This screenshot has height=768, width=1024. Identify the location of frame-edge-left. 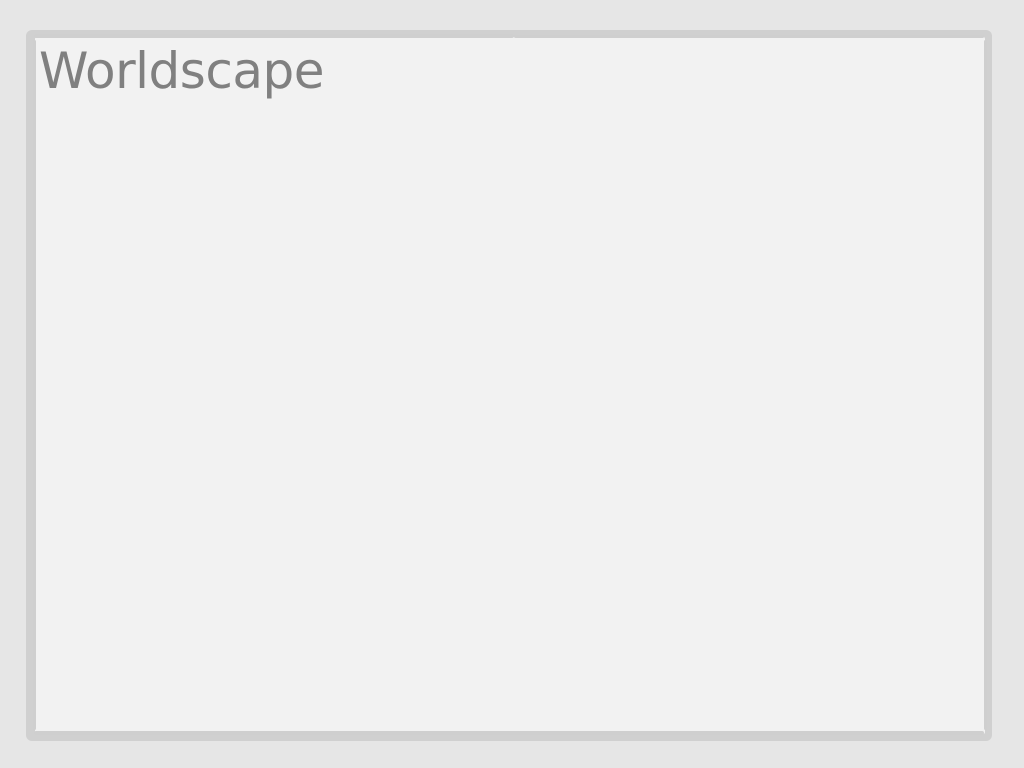
(34, 385).